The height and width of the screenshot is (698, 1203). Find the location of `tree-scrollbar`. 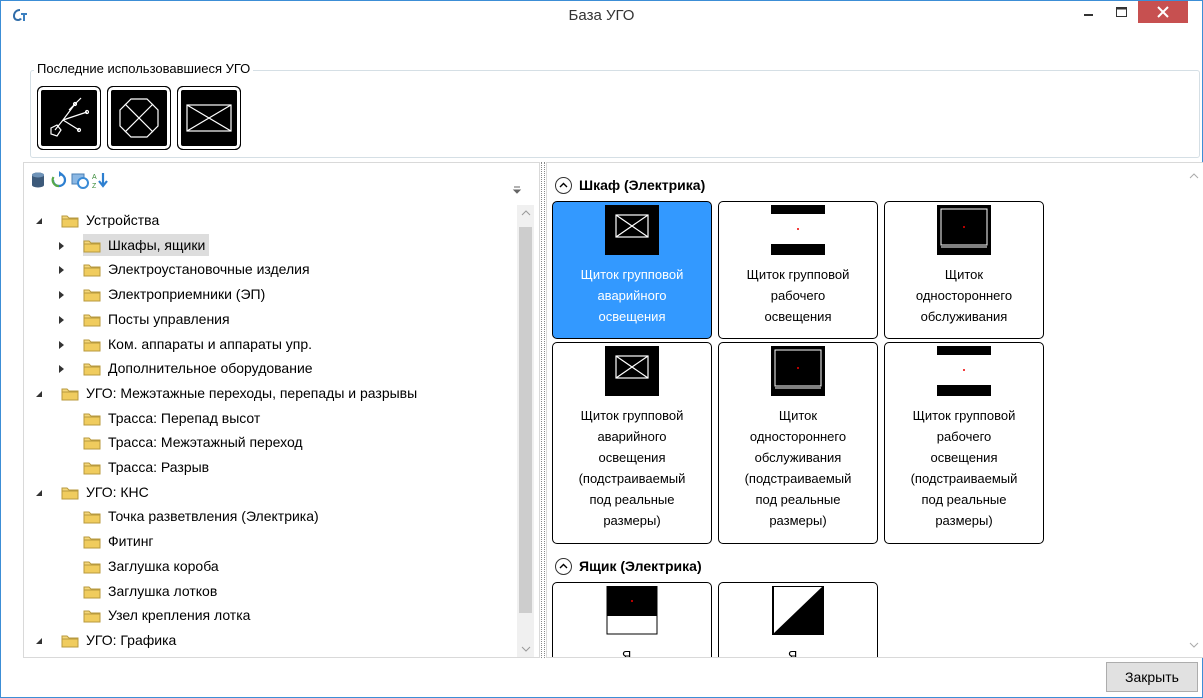

tree-scrollbar is located at coordinates (525, 431).